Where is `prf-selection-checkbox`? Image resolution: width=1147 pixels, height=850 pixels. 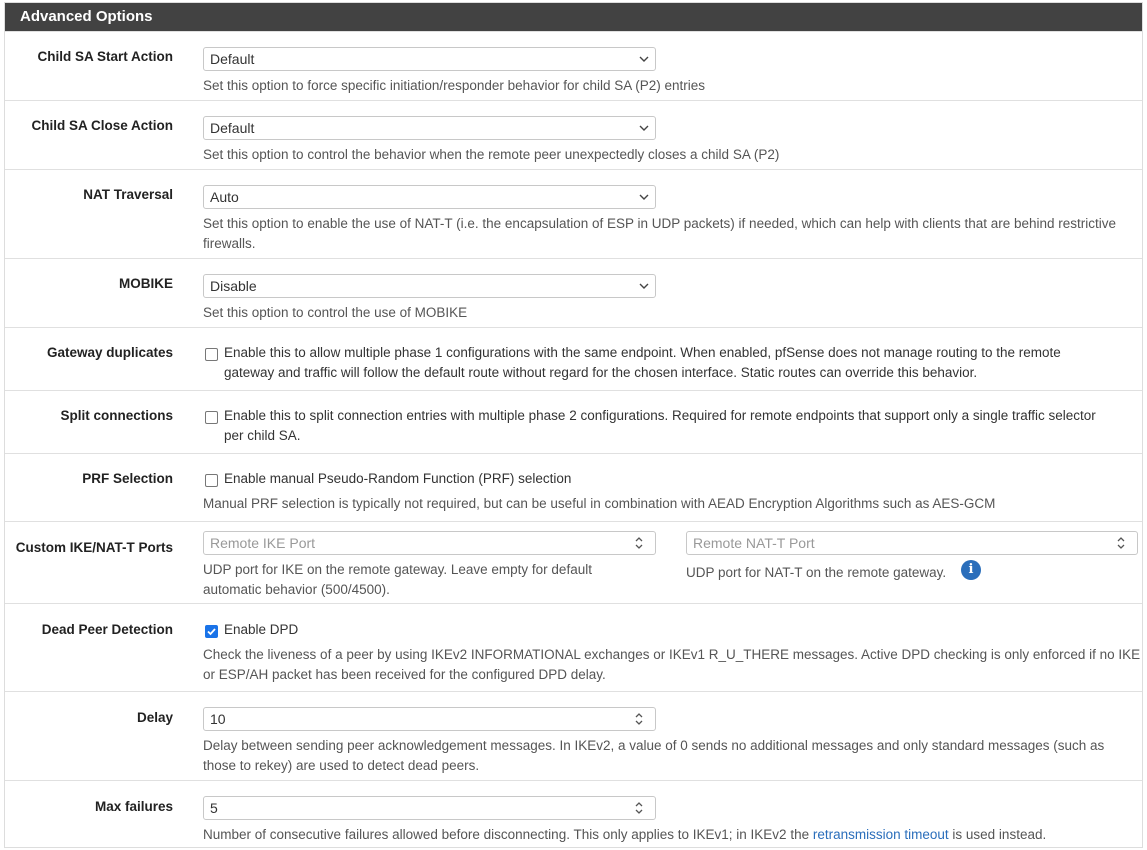
prf-selection-checkbox is located at coordinates (211, 480).